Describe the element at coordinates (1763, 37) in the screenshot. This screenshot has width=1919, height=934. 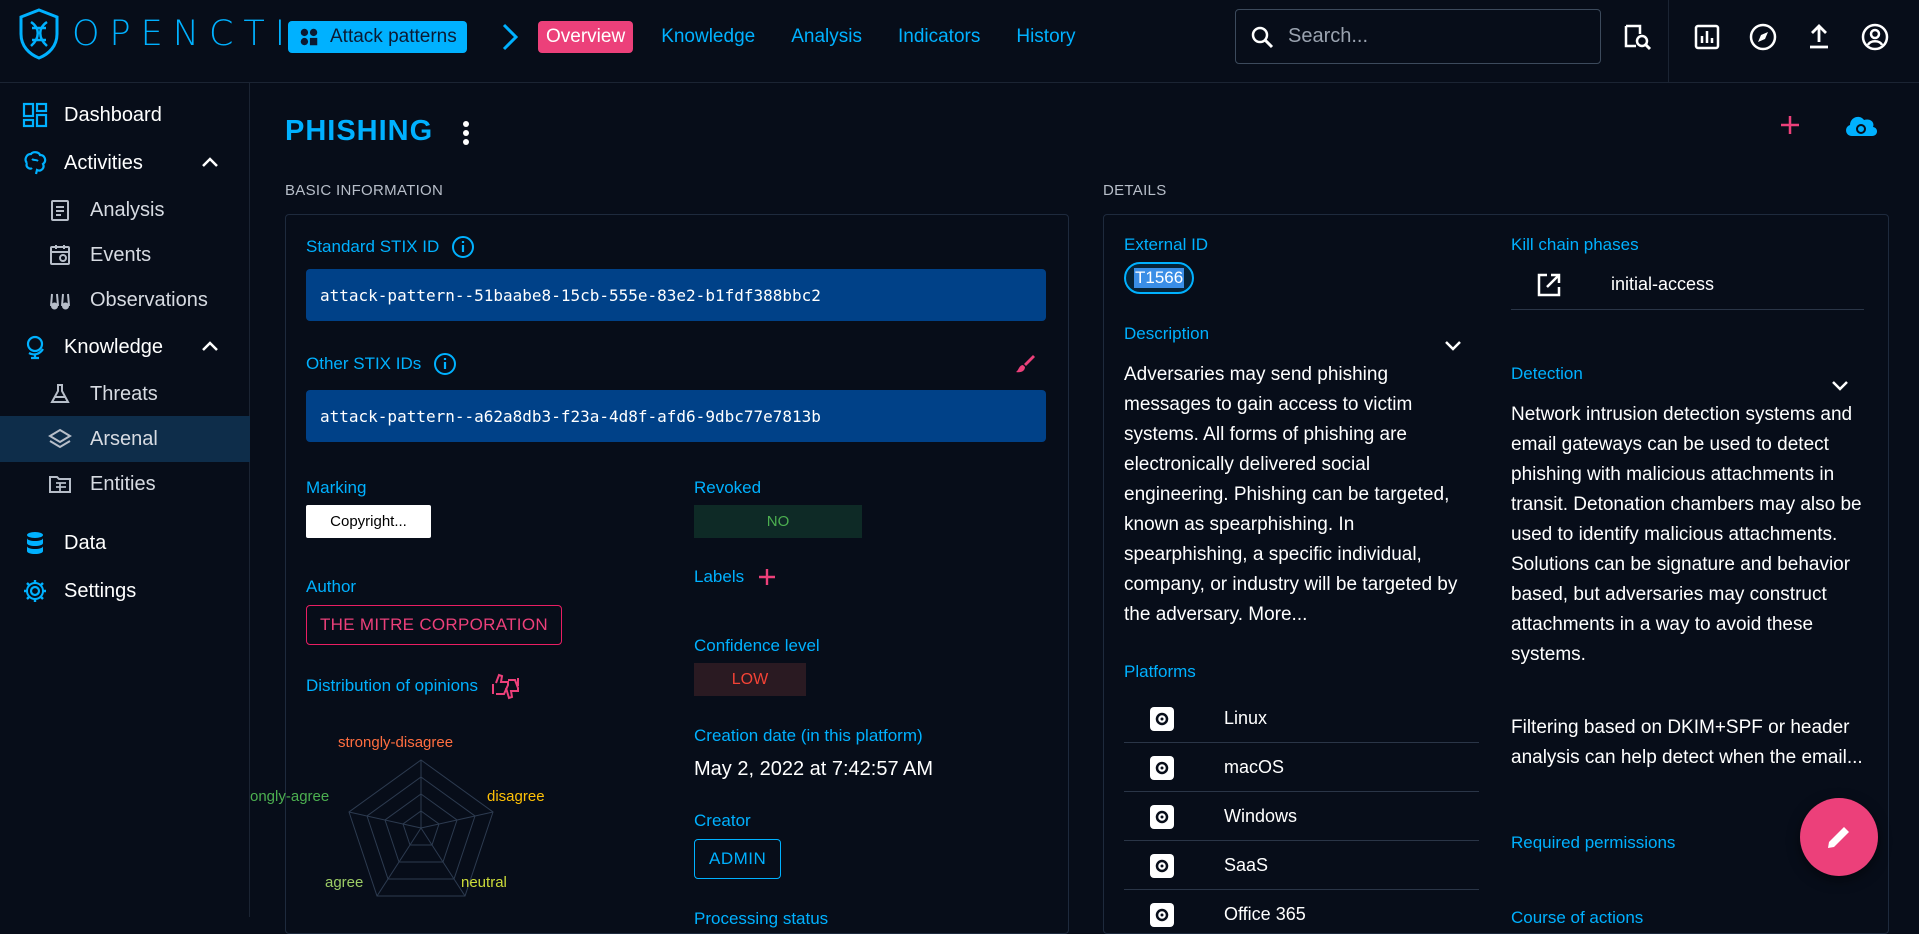
I see `compass-icon` at that location.